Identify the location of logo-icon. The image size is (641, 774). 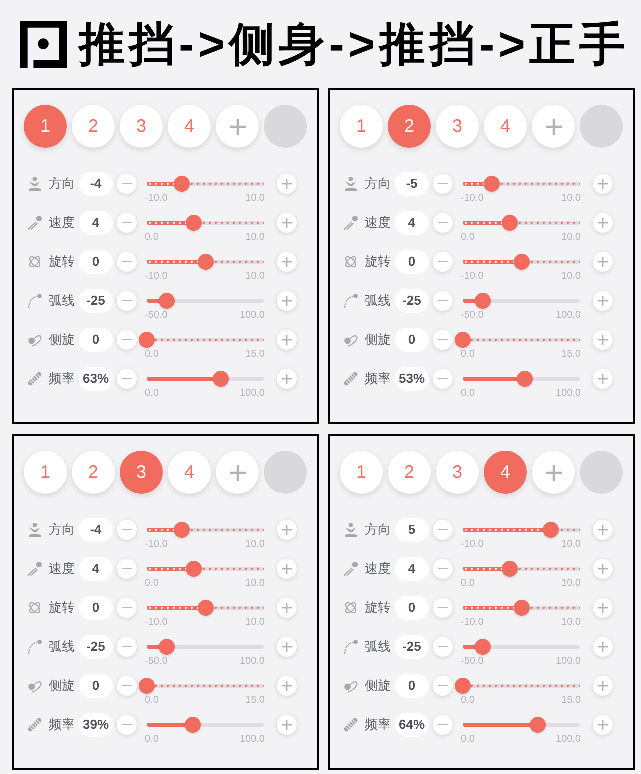
(43, 44).